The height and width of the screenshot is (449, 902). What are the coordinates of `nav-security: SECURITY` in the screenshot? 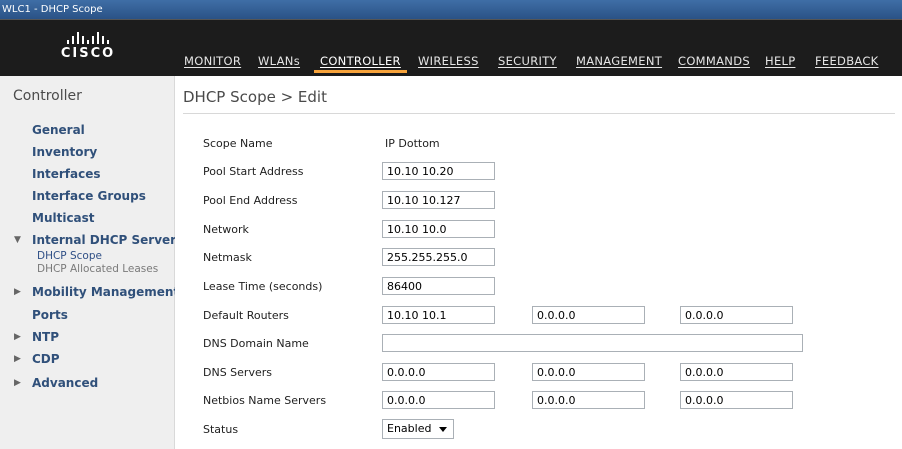 It's located at (527, 61).